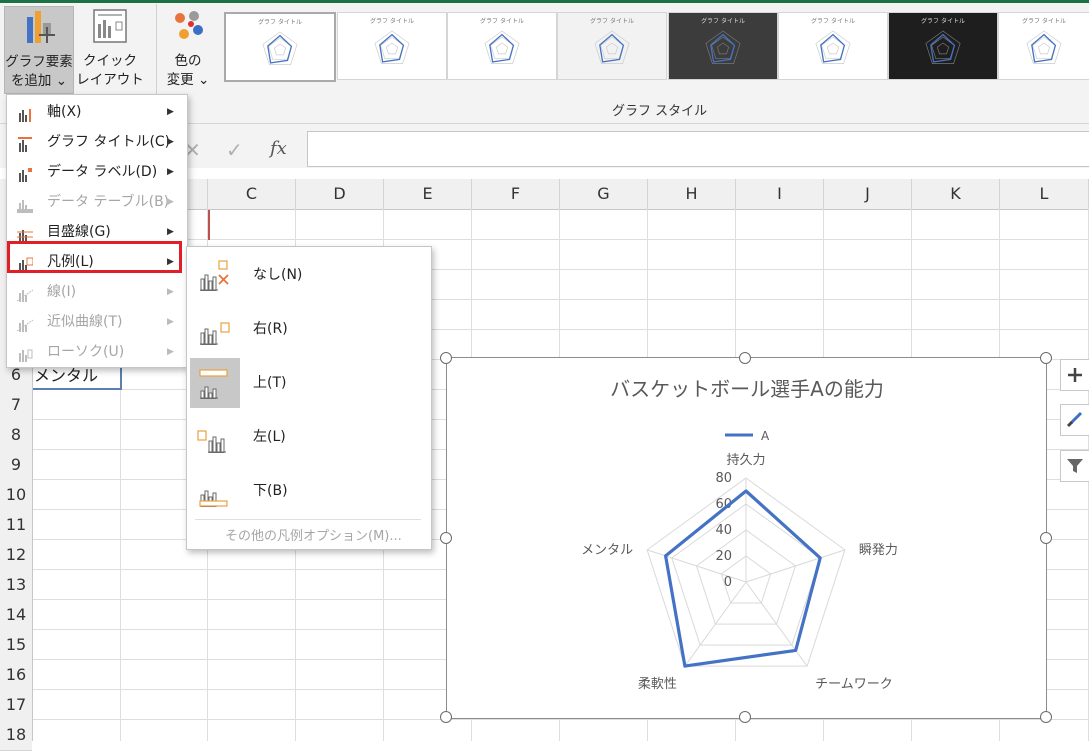 Image resolution: width=1089 pixels, height=751 pixels. What do you see at coordinates (309, 329) in the screenshot?
I see `legend-option-right: 右(R)` at bounding box center [309, 329].